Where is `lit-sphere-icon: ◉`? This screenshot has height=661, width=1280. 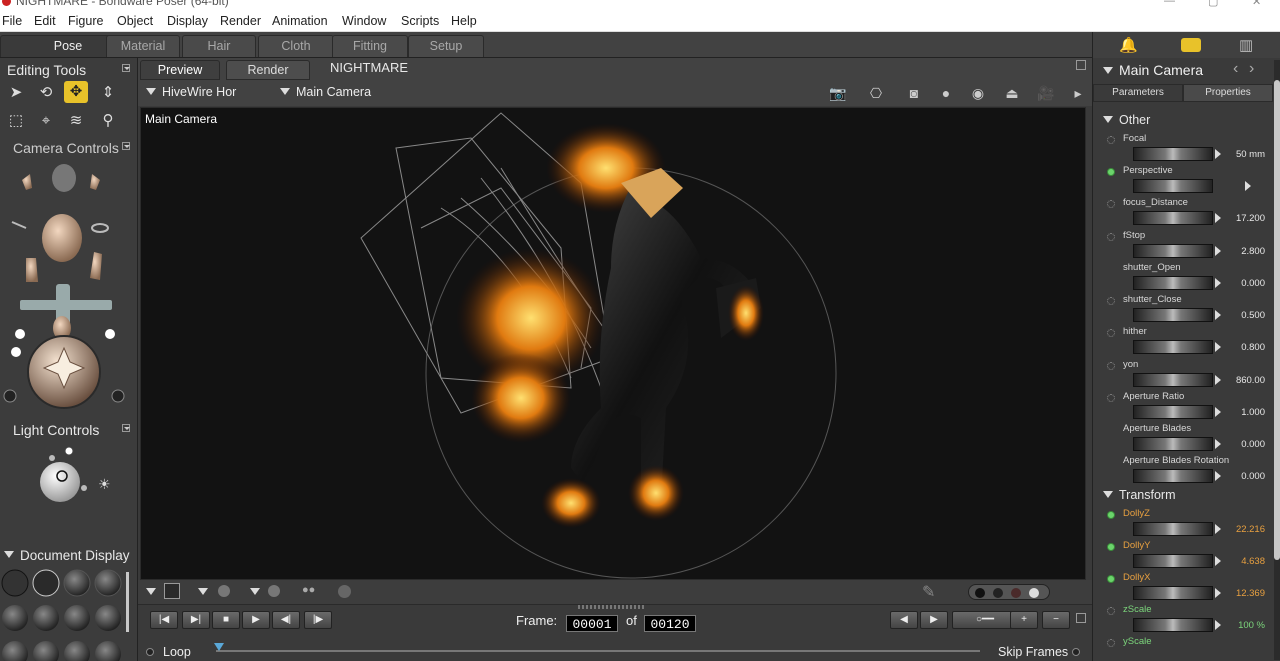
lit-sphere-icon: ◉ is located at coordinates (978, 93).